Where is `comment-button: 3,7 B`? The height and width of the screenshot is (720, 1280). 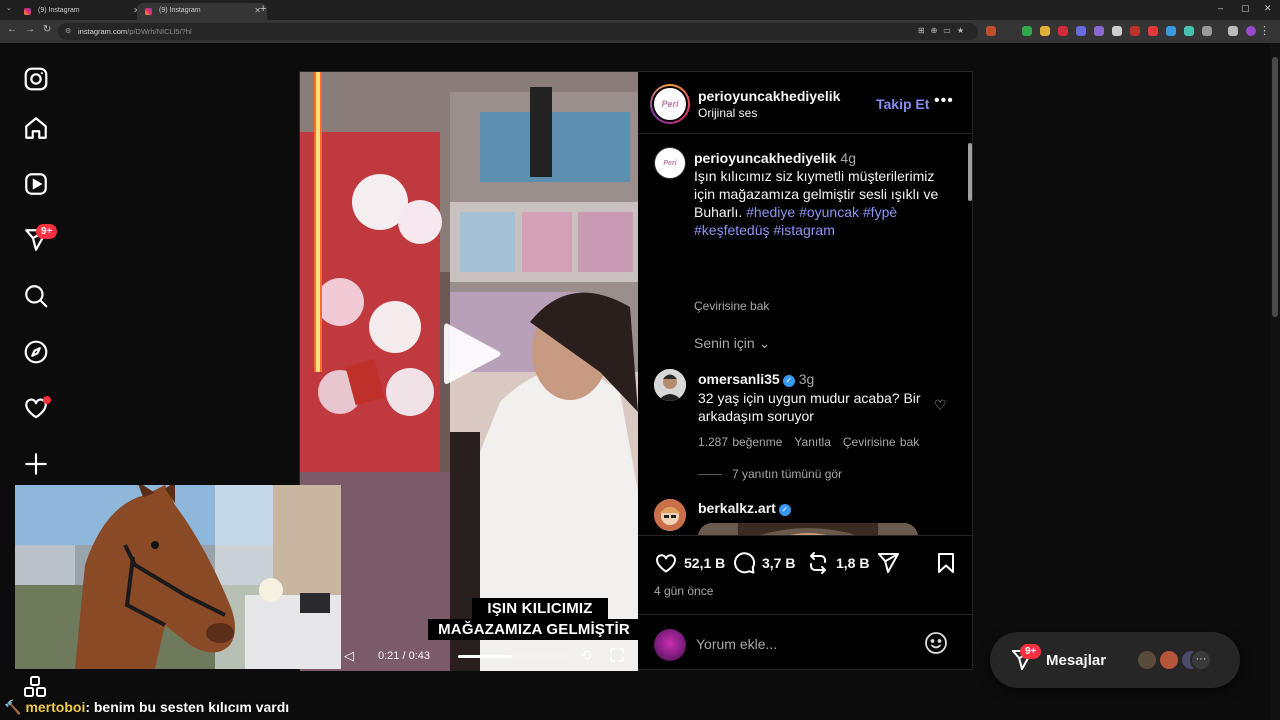
comment-button: 3,7 B is located at coordinates (763, 563).